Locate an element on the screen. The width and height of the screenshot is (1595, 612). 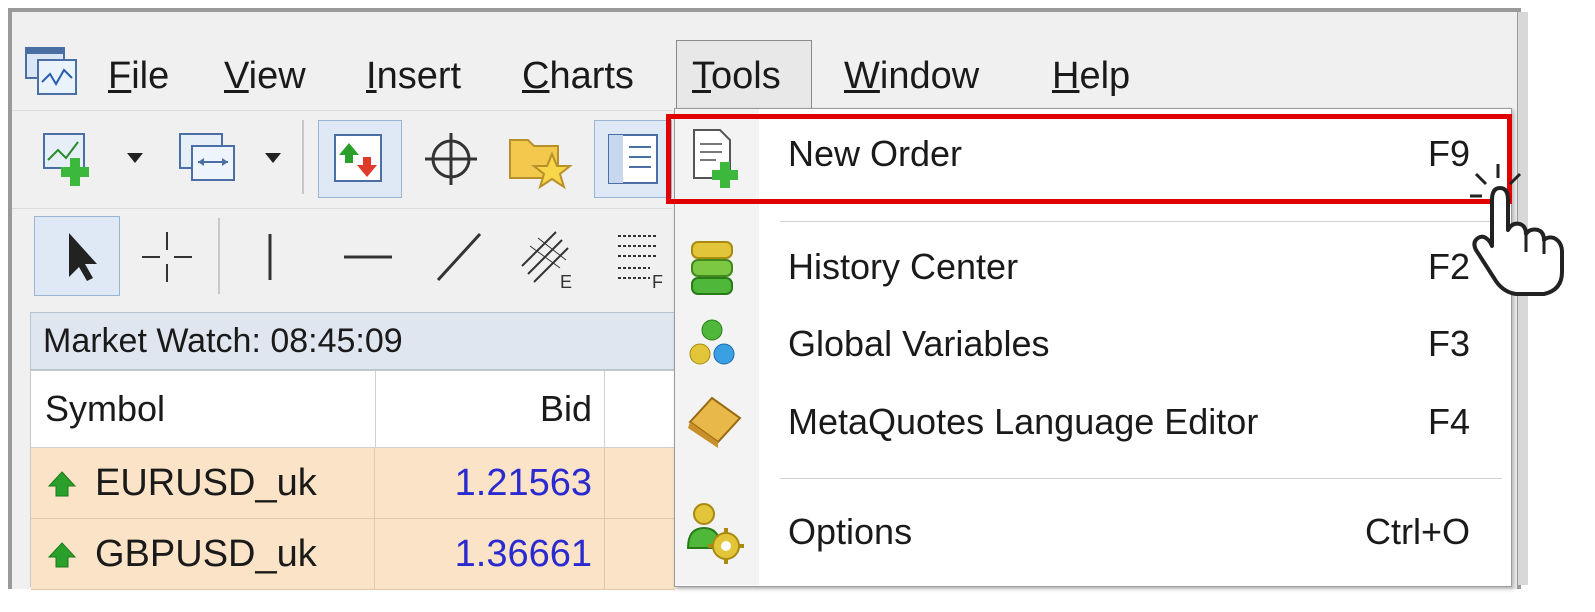
menu-tools: Tools is located at coordinates (736, 76).